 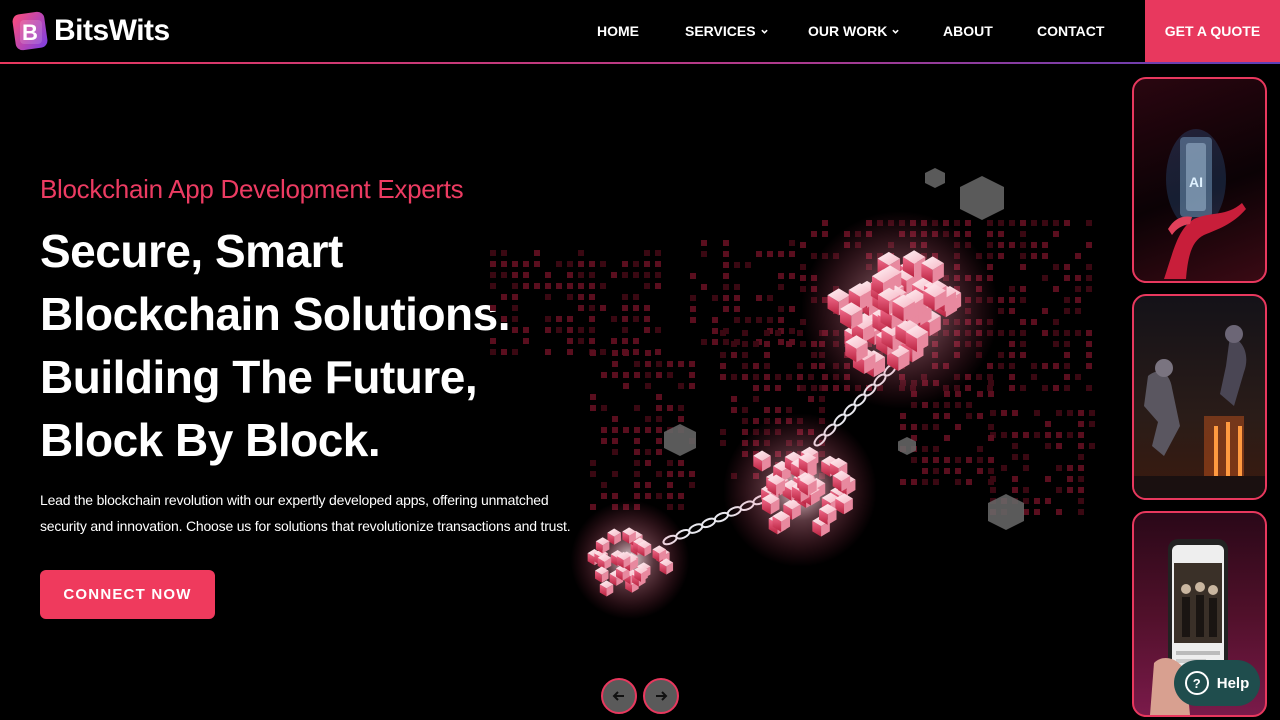 I want to click on nav-contact: CONTACT, so click(x=1070, y=31).